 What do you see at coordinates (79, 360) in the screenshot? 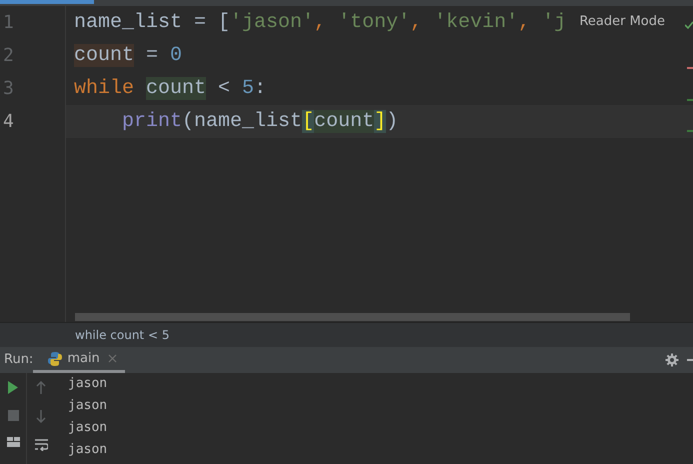
I see `run-tab: main` at bounding box center [79, 360].